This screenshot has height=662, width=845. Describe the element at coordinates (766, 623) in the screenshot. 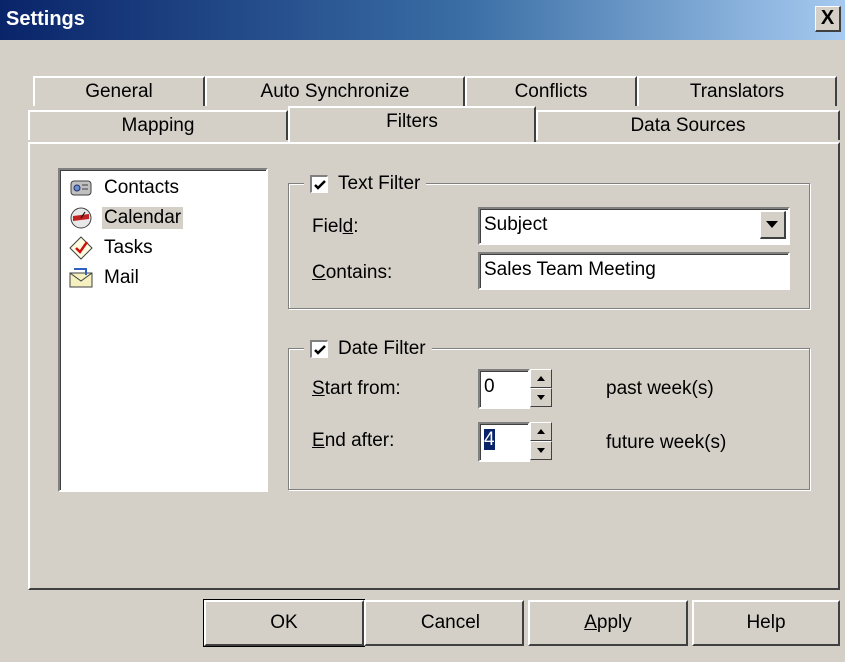

I see `help-button: Help` at that location.